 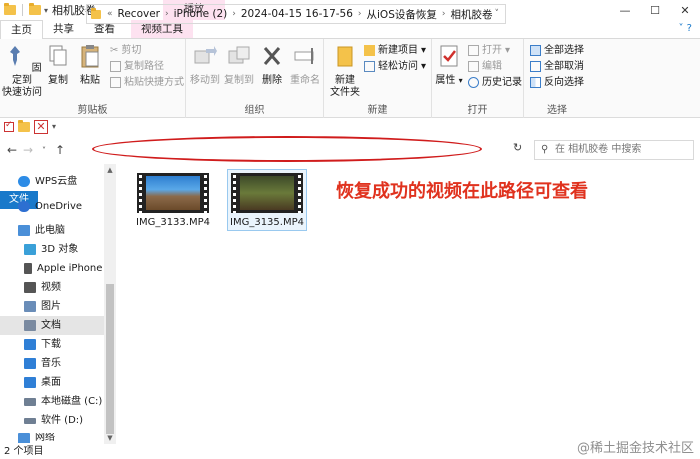 What do you see at coordinates (115, 66) in the screenshot?
I see `copy-path-icon` at bounding box center [115, 66].